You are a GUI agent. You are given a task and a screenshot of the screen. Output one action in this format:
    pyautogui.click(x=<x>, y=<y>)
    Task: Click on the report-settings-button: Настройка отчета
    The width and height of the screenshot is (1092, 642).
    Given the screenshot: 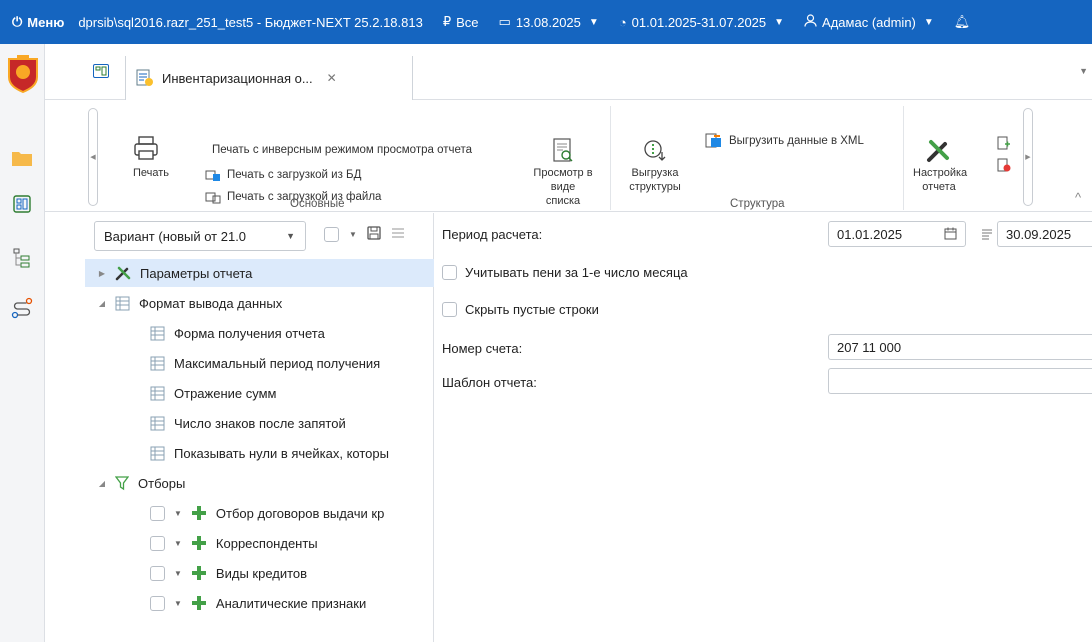 What is the action you would take?
    pyautogui.click(x=940, y=166)
    